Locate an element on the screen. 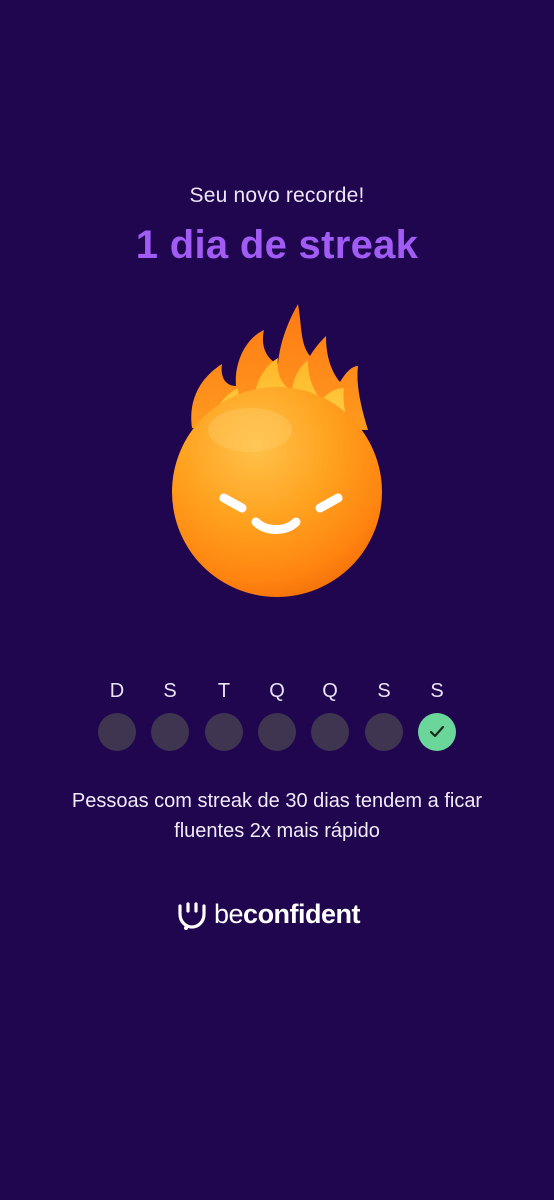 Image resolution: width=554 pixels, height=1200 pixels. day-item: T is located at coordinates (224, 715).